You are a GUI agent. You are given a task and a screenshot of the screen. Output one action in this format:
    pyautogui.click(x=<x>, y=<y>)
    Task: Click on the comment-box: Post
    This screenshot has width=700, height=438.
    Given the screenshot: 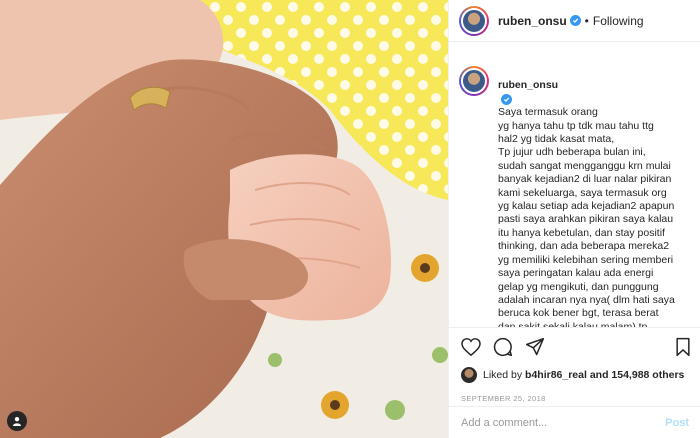 What is the action you would take?
    pyautogui.click(x=574, y=422)
    